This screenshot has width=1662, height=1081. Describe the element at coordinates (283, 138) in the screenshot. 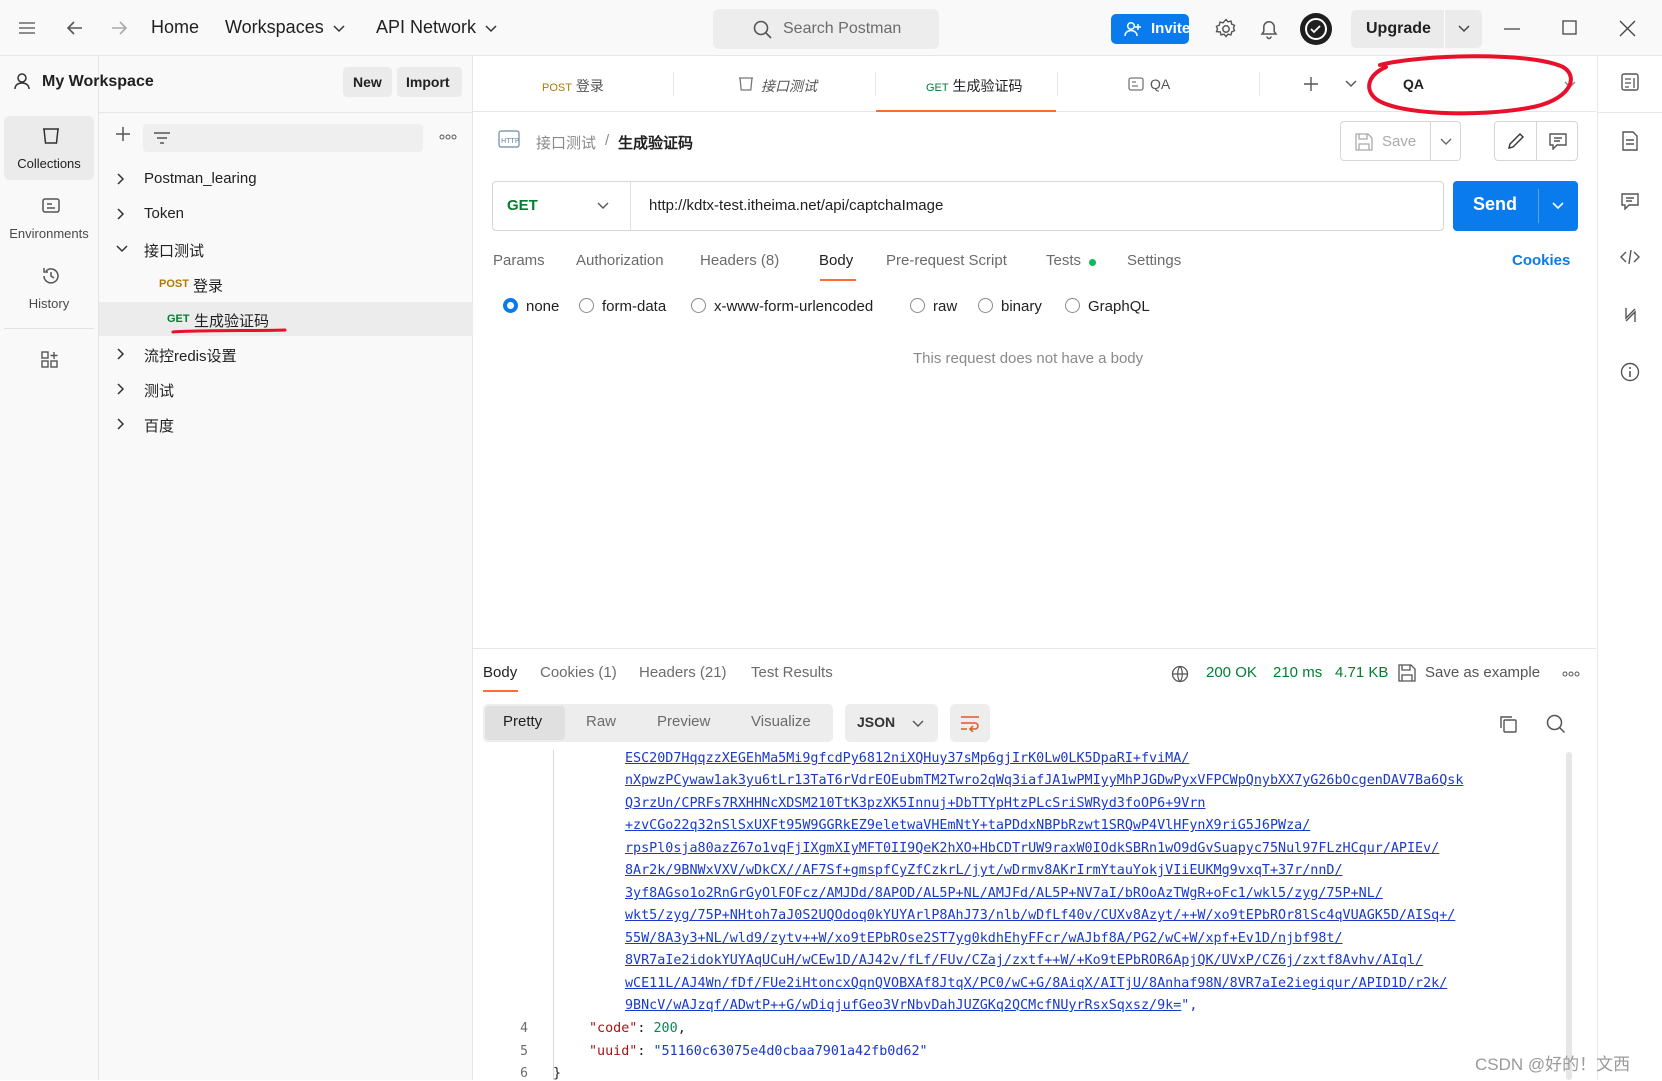

I see `filter-input` at that location.